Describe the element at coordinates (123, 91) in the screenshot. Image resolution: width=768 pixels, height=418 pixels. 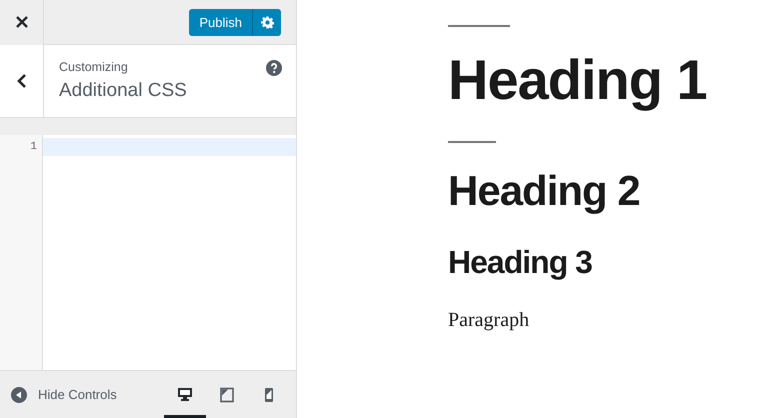
I see `section-title: Additional CSS` at that location.